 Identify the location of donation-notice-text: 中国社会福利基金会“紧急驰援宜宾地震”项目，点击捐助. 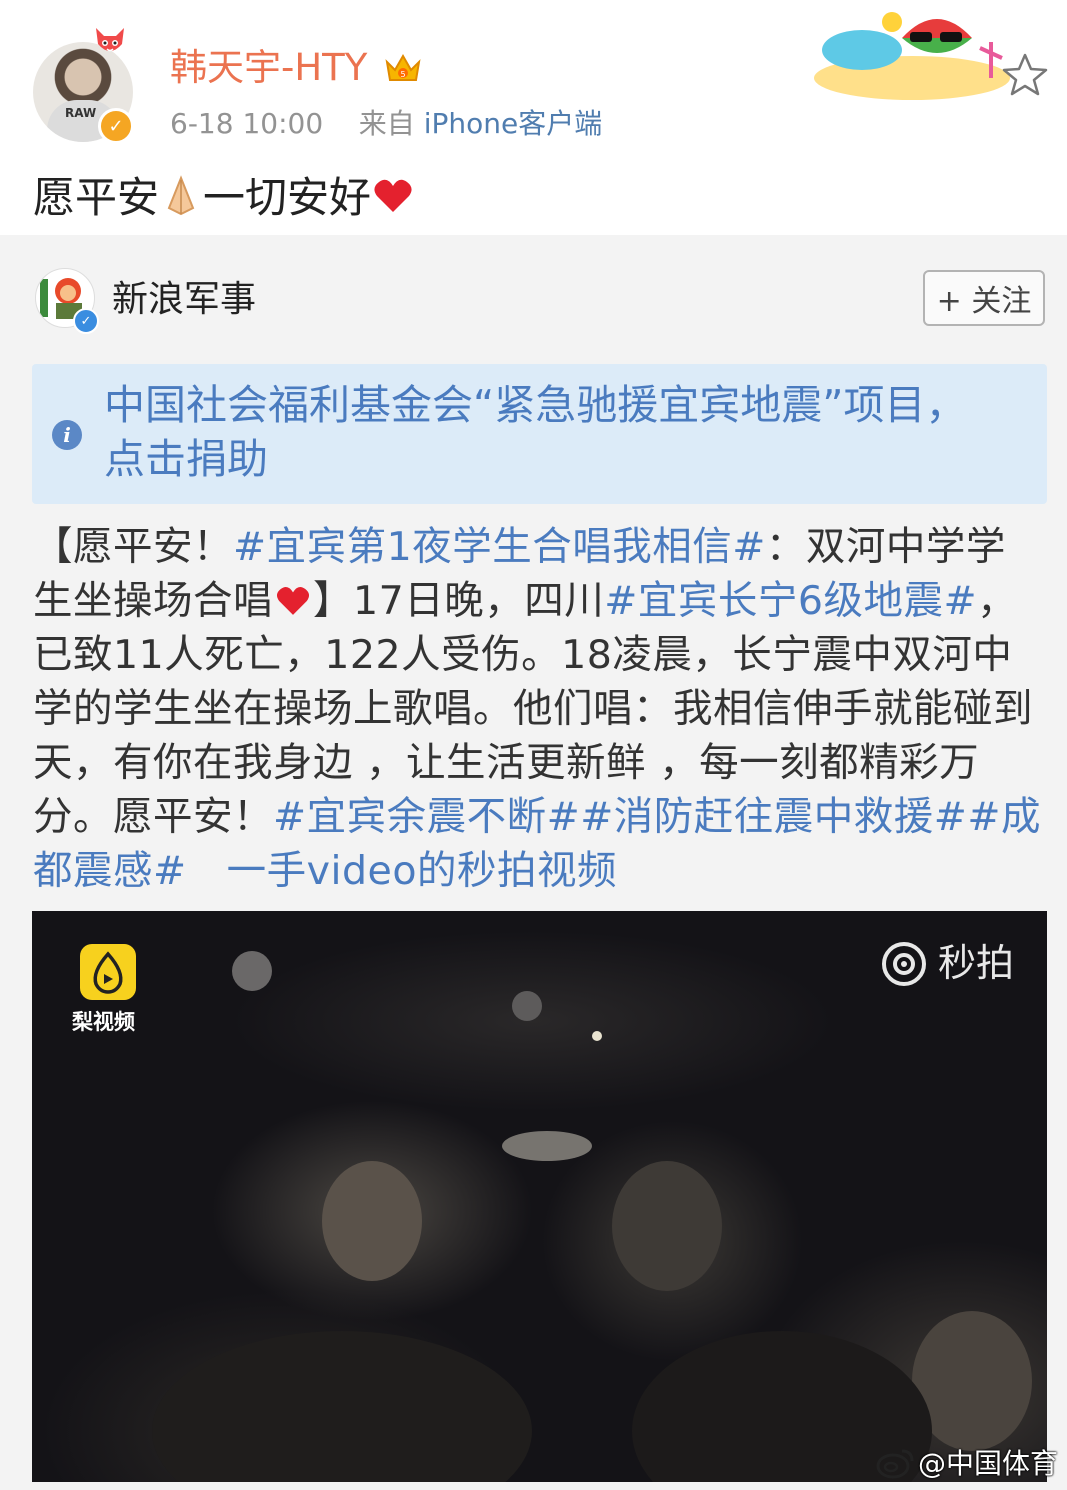
(554, 432).